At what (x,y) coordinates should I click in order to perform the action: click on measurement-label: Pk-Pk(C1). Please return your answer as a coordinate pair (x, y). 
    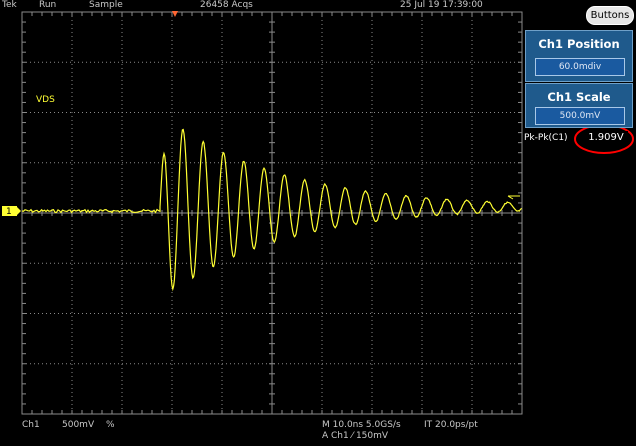
    Looking at the image, I should click on (546, 138).